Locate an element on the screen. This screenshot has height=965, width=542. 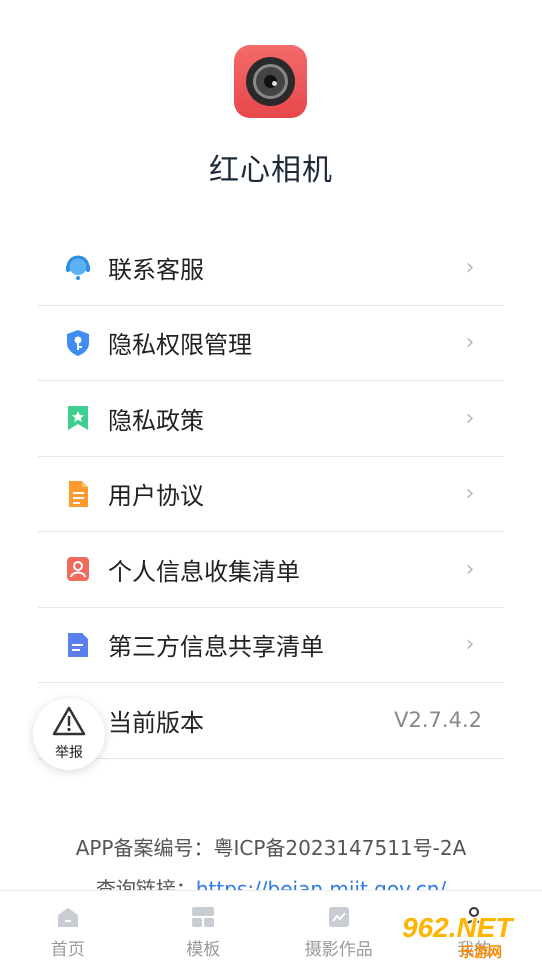
menu-item-label: 用户协议 is located at coordinates (156, 496).